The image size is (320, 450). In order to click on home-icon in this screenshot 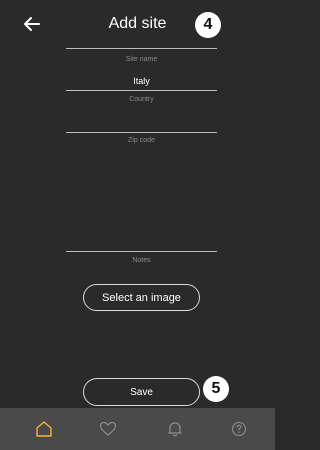, I will do `click(44, 429)`.